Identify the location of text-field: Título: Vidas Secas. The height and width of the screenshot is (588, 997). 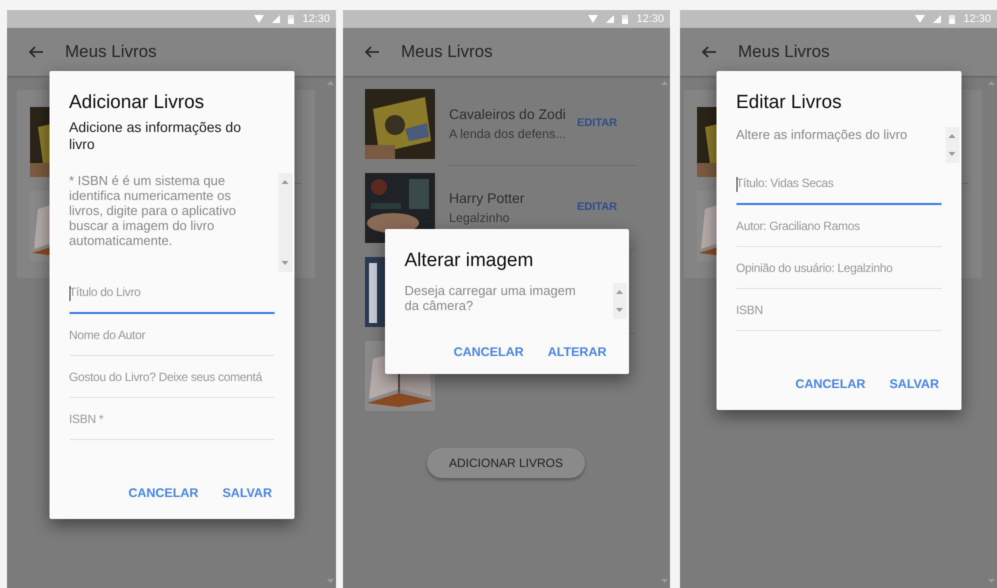
(838, 184).